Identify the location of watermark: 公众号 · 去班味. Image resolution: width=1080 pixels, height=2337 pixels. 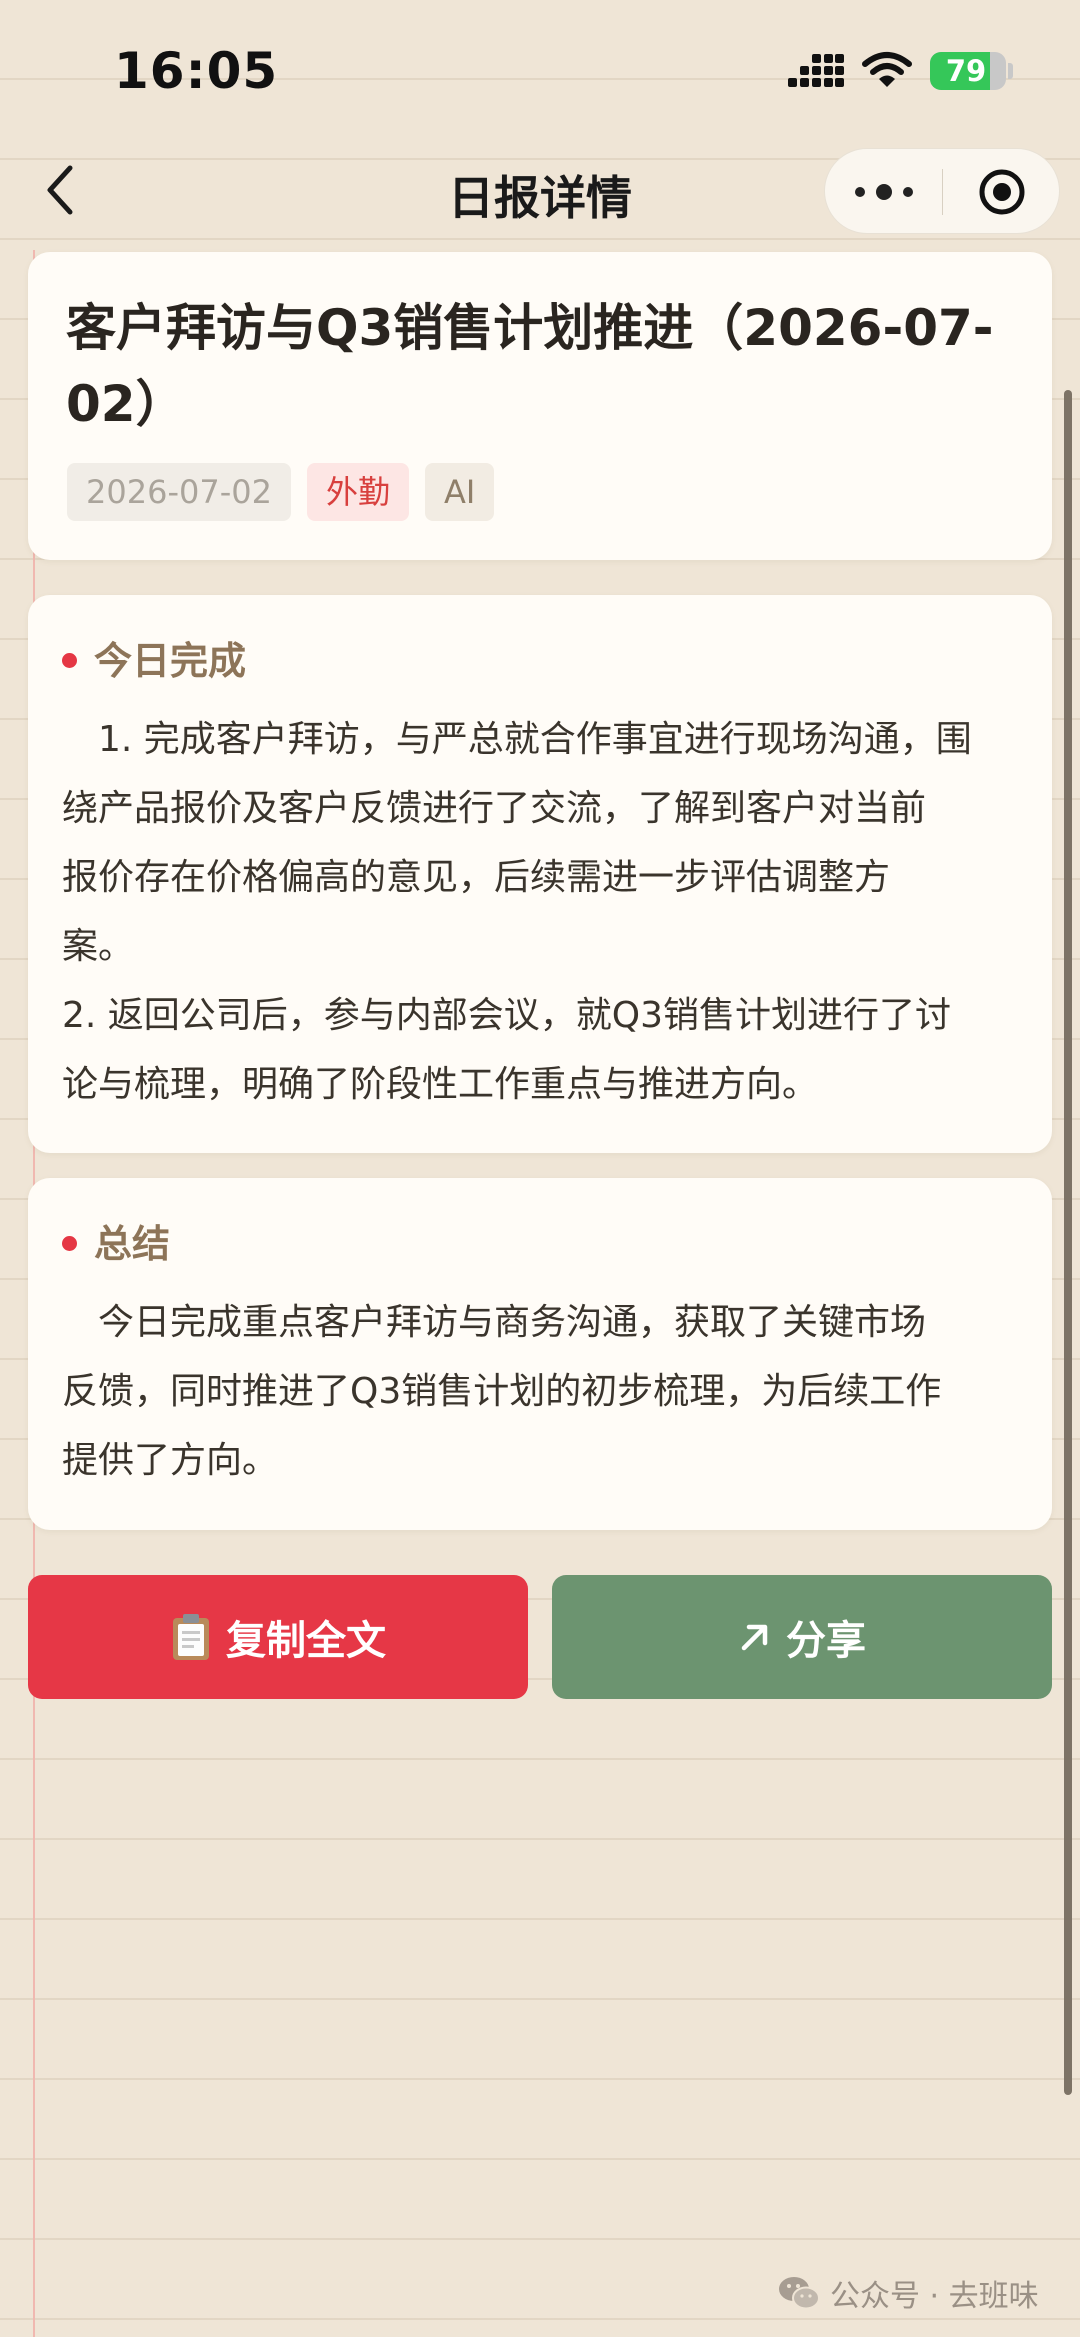
(908, 2293).